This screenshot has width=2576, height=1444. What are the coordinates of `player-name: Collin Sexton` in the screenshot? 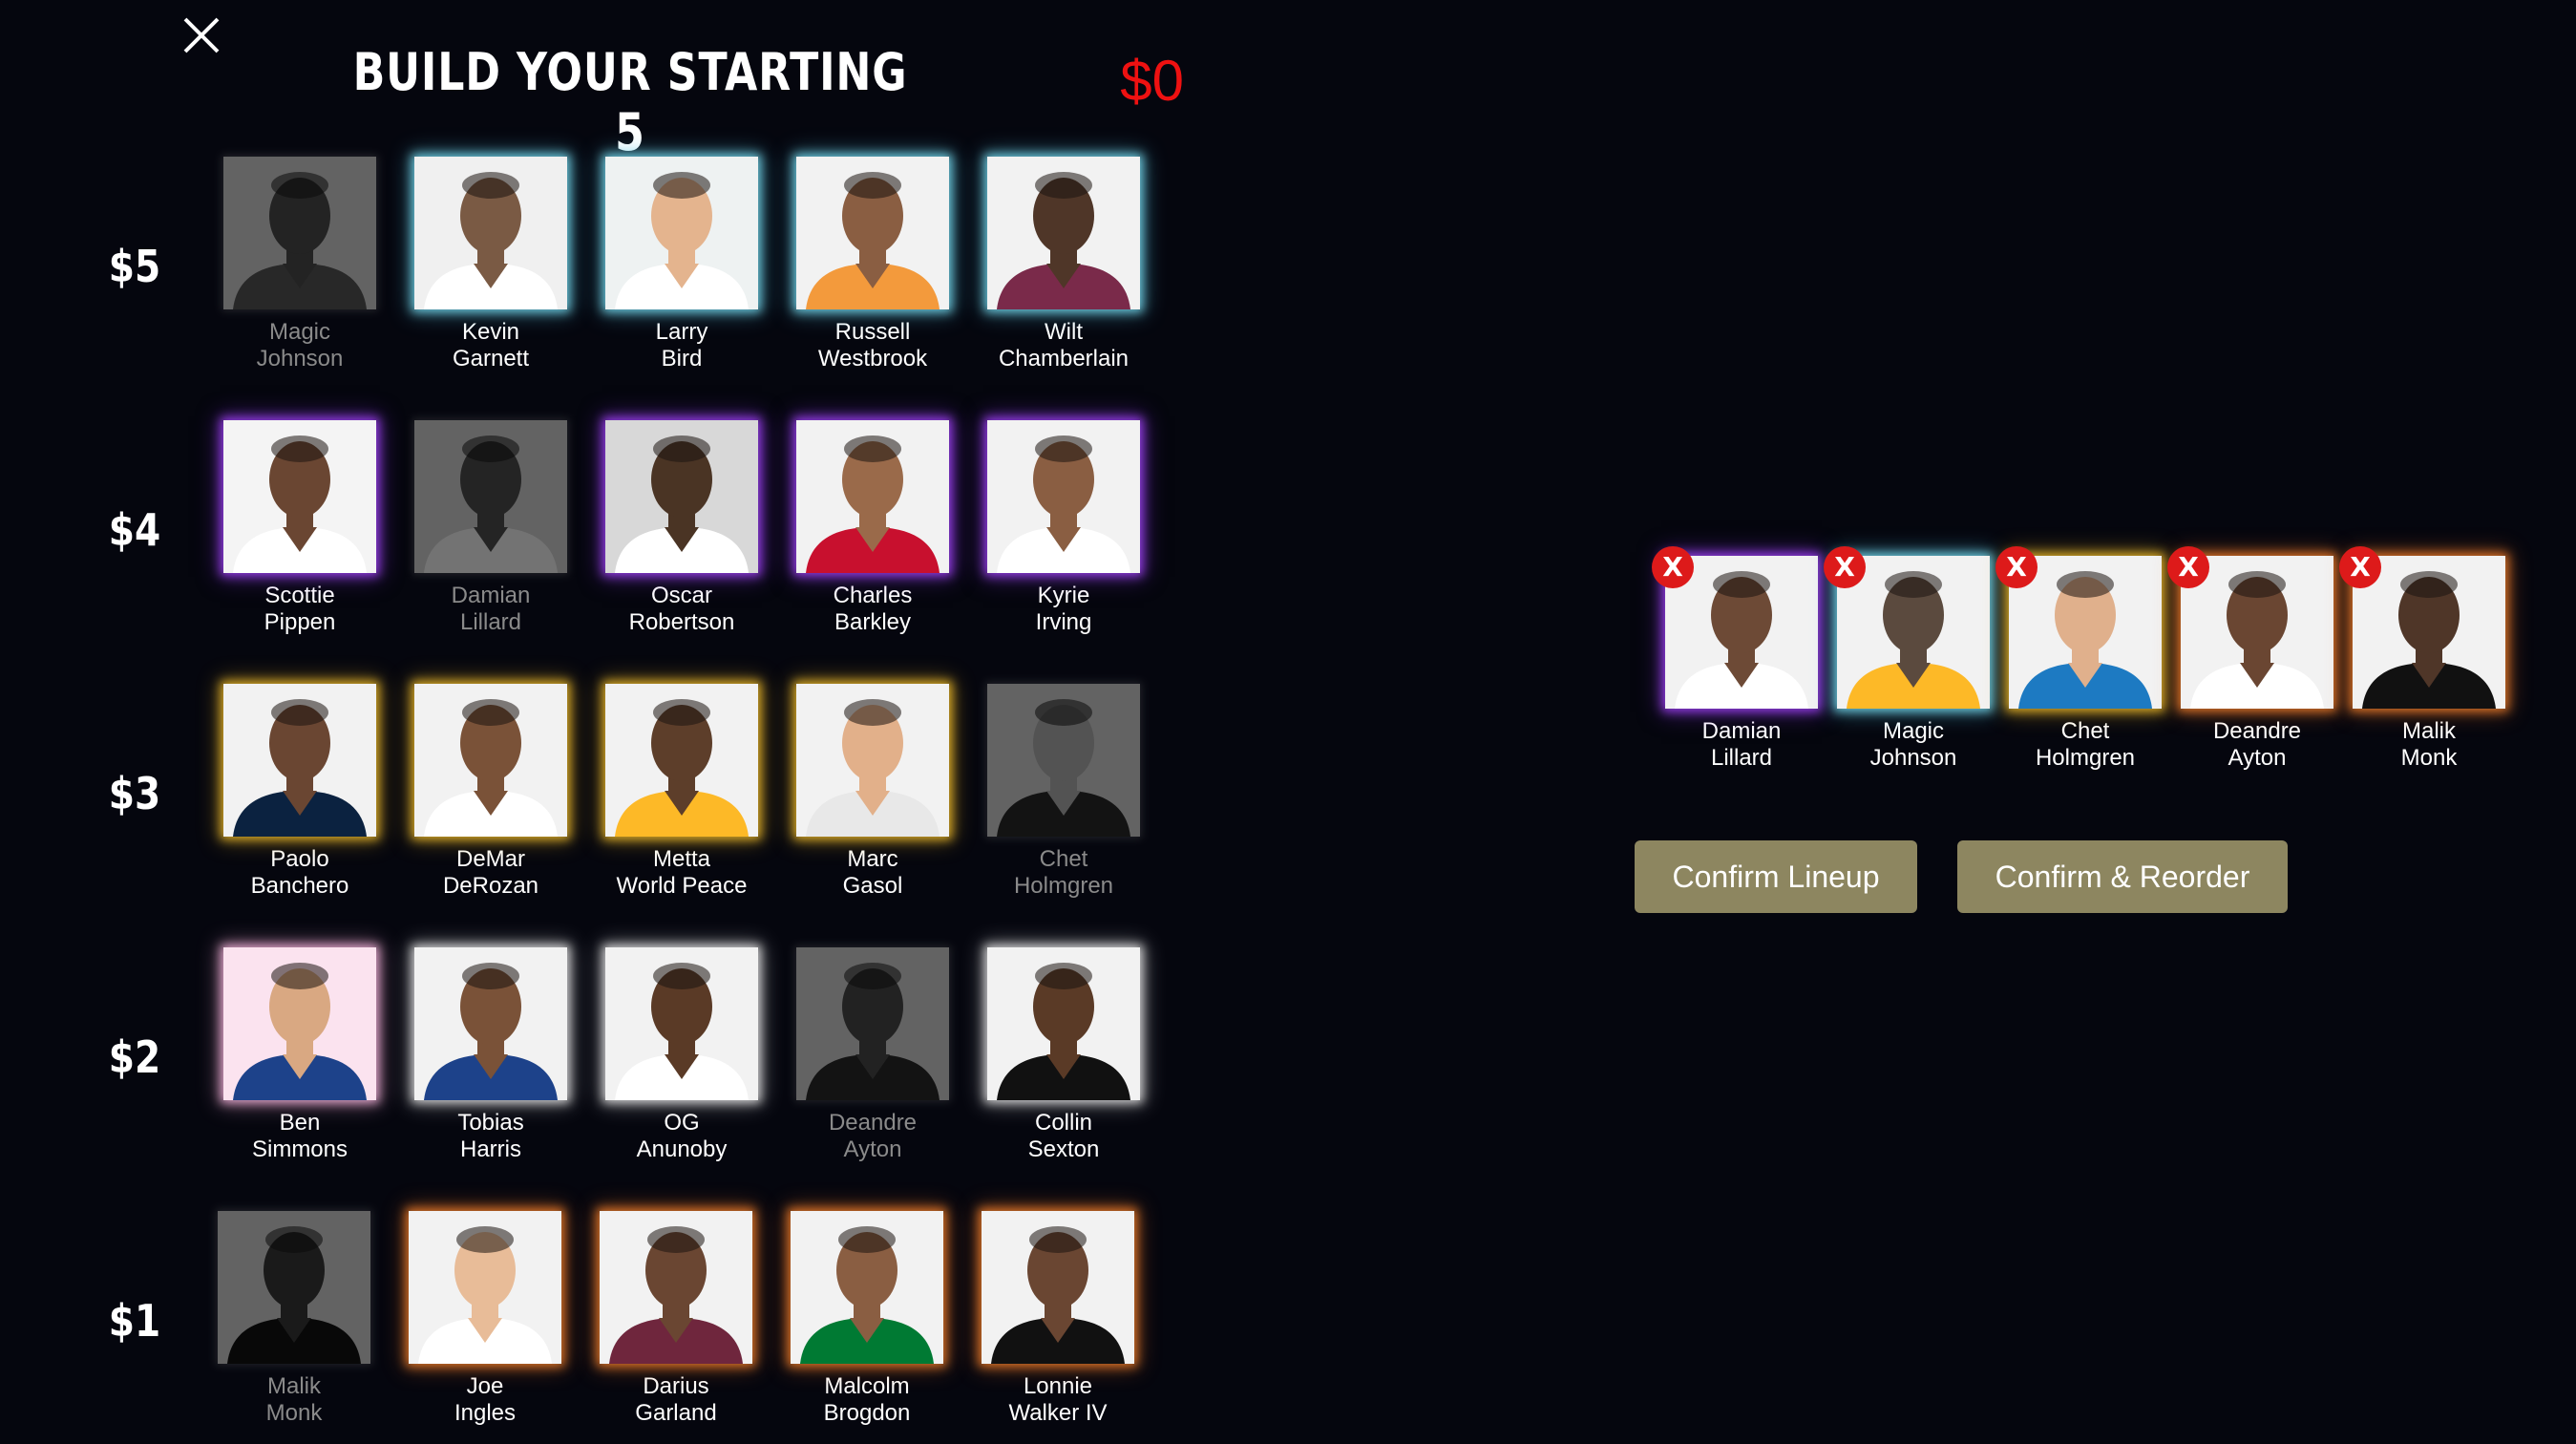 It's located at (1063, 1136).